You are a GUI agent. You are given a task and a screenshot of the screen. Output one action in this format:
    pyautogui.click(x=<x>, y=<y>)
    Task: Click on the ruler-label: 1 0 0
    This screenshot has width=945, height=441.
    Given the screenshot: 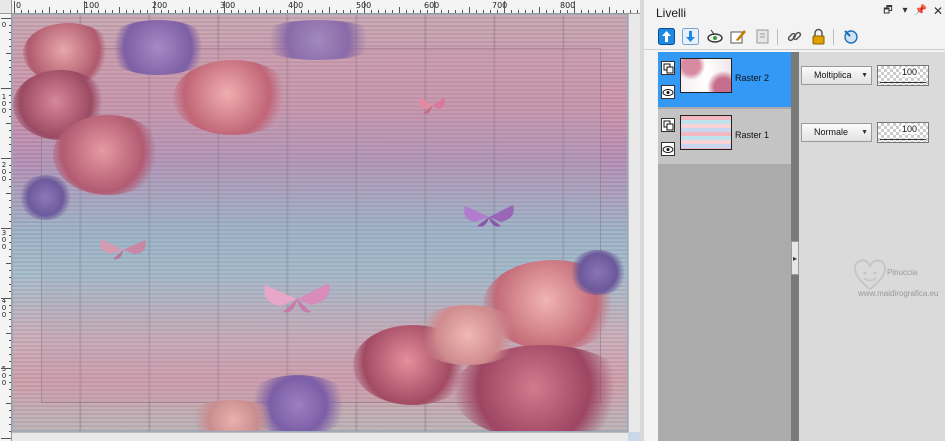 What is the action you would take?
    pyautogui.click(x=4, y=104)
    